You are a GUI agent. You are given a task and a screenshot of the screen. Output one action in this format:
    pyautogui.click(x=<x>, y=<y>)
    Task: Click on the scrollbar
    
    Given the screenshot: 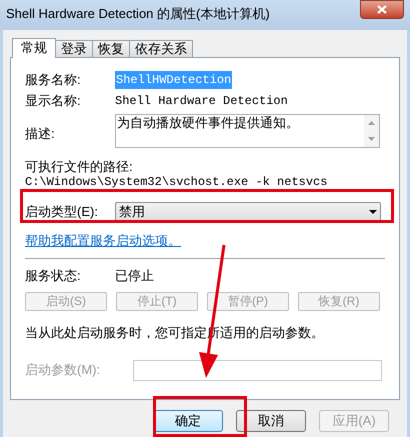 What is the action you would take?
    pyautogui.click(x=371, y=131)
    